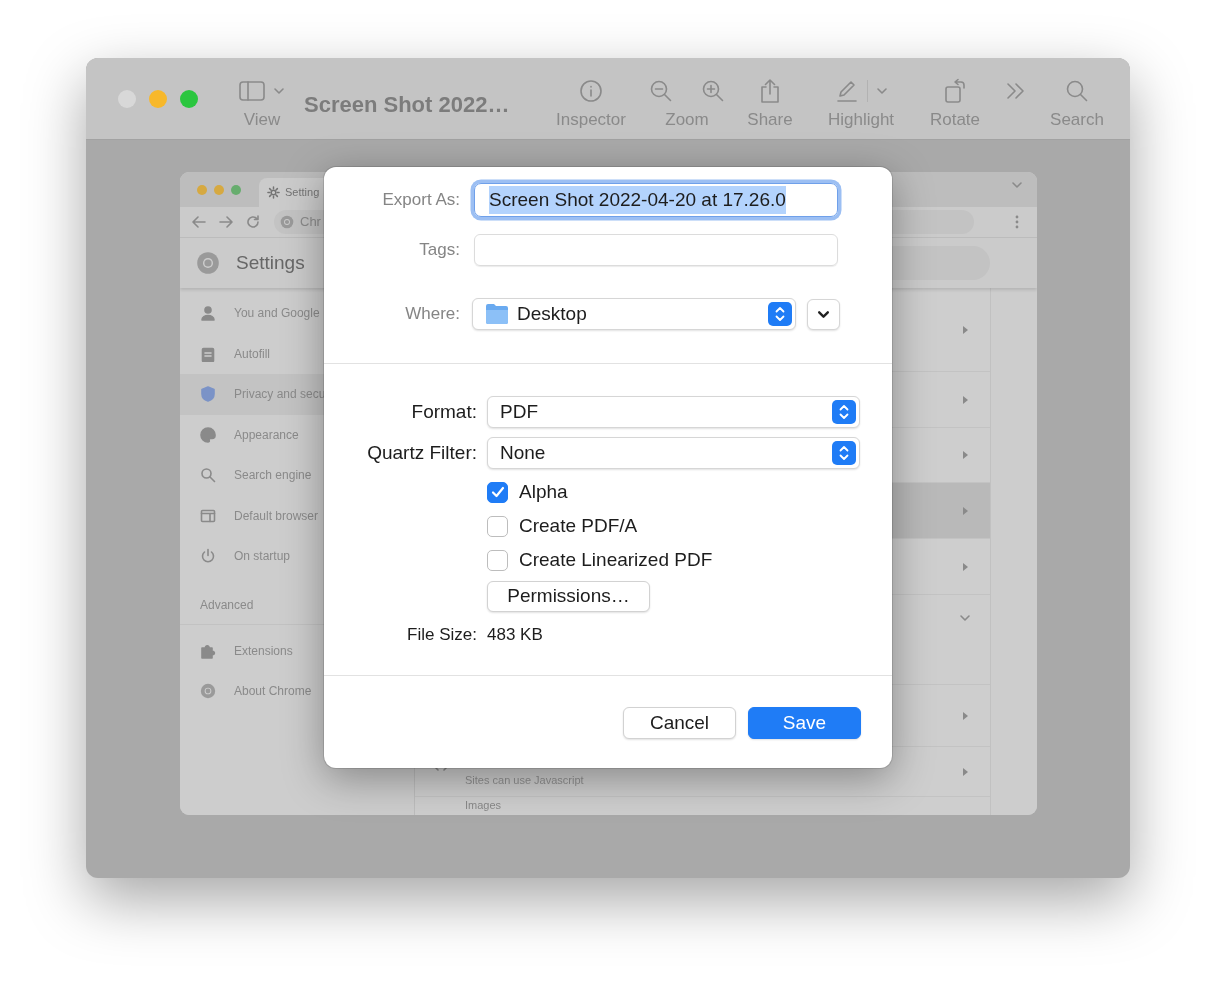 Image resolution: width=1216 pixels, height=992 pixels. Describe the element at coordinates (1017, 222) in the screenshot. I see `more-vertical-icon` at that location.